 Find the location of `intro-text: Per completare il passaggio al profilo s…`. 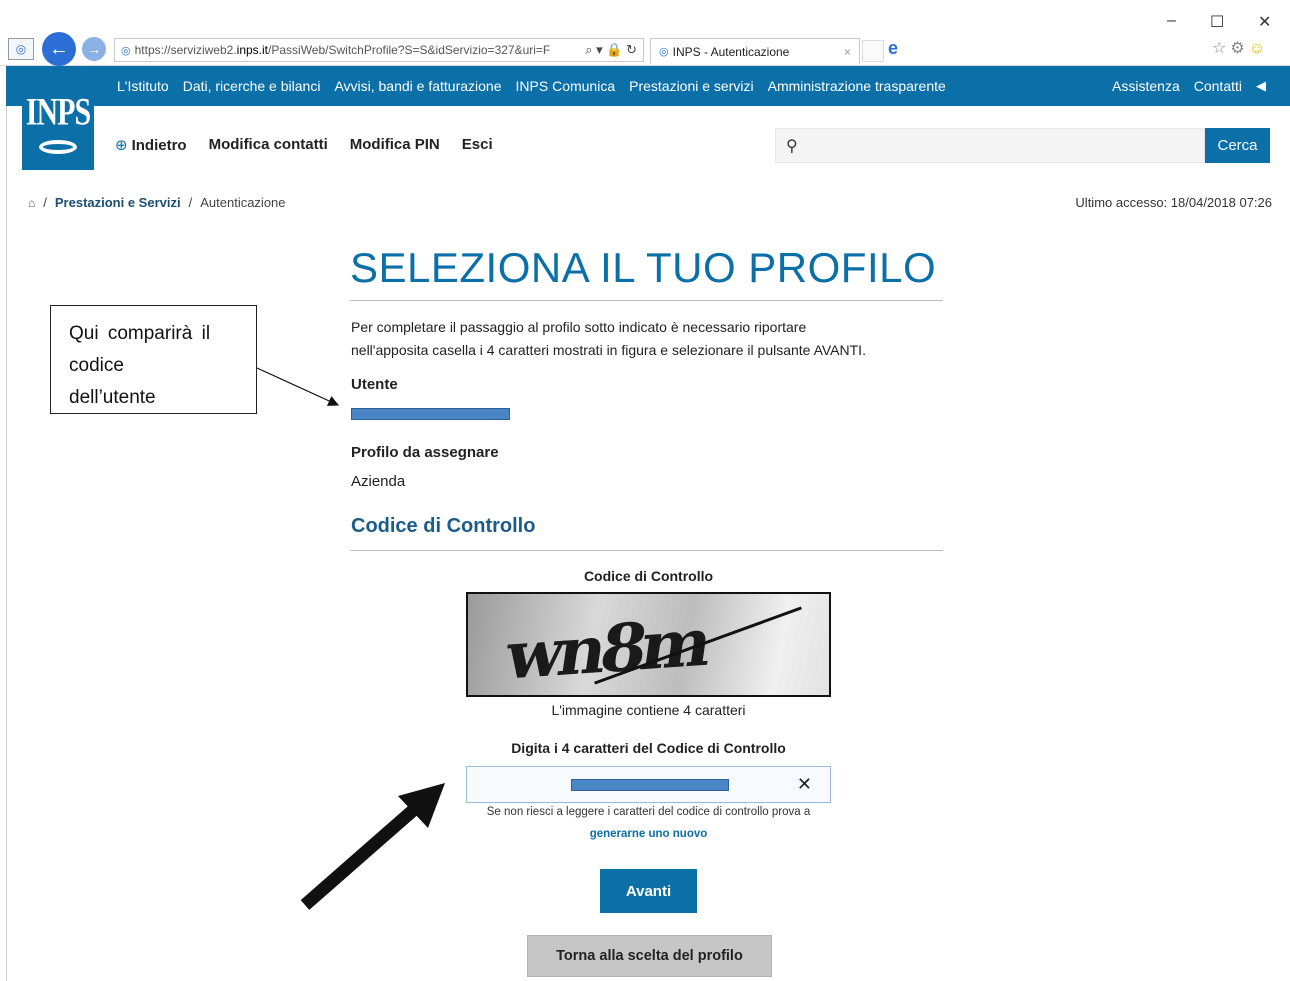

intro-text: Per completare il passaggio al profilo s… is located at coordinates (651, 339).